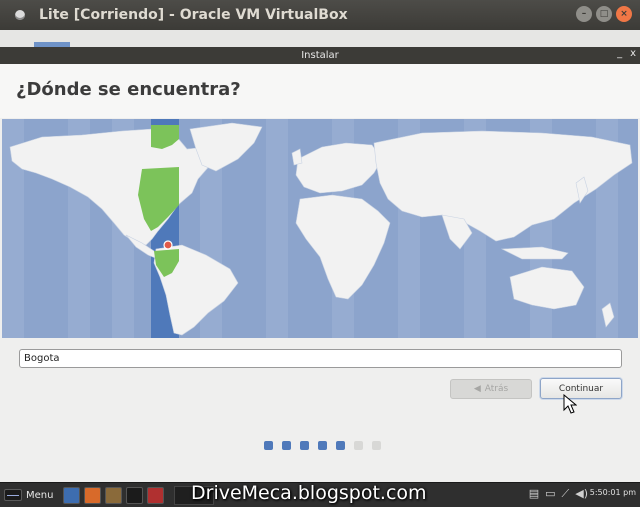 The width and height of the screenshot is (640, 507). What do you see at coordinates (534, 494) in the screenshot?
I see `keyboard-icon: ▤` at bounding box center [534, 494].